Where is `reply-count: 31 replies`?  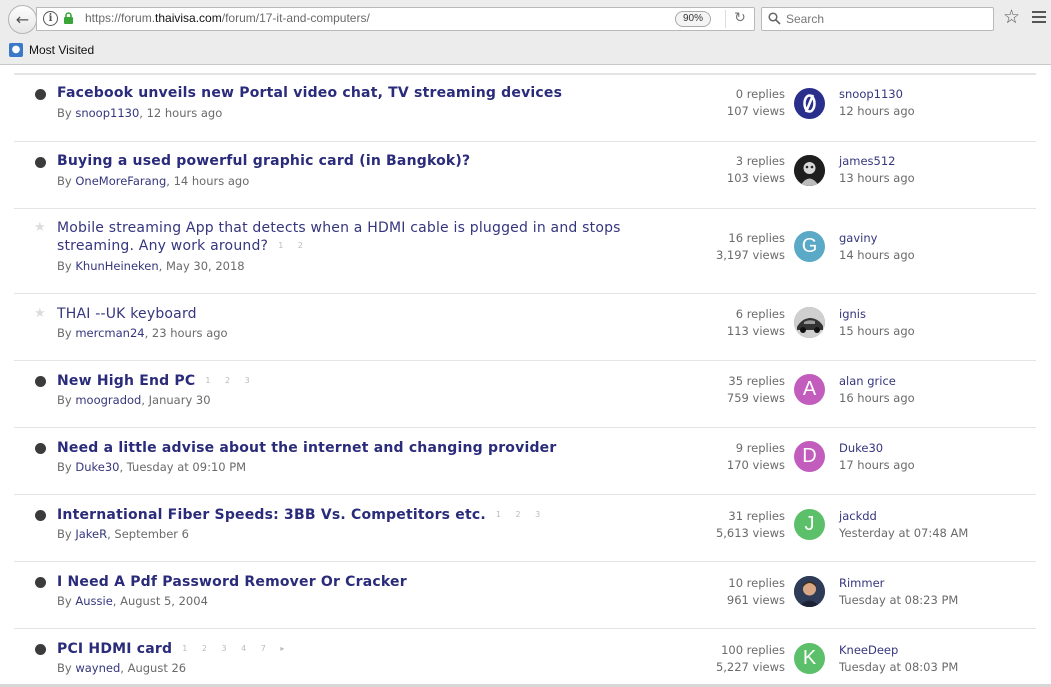
reply-count: 31 replies is located at coordinates (756, 516).